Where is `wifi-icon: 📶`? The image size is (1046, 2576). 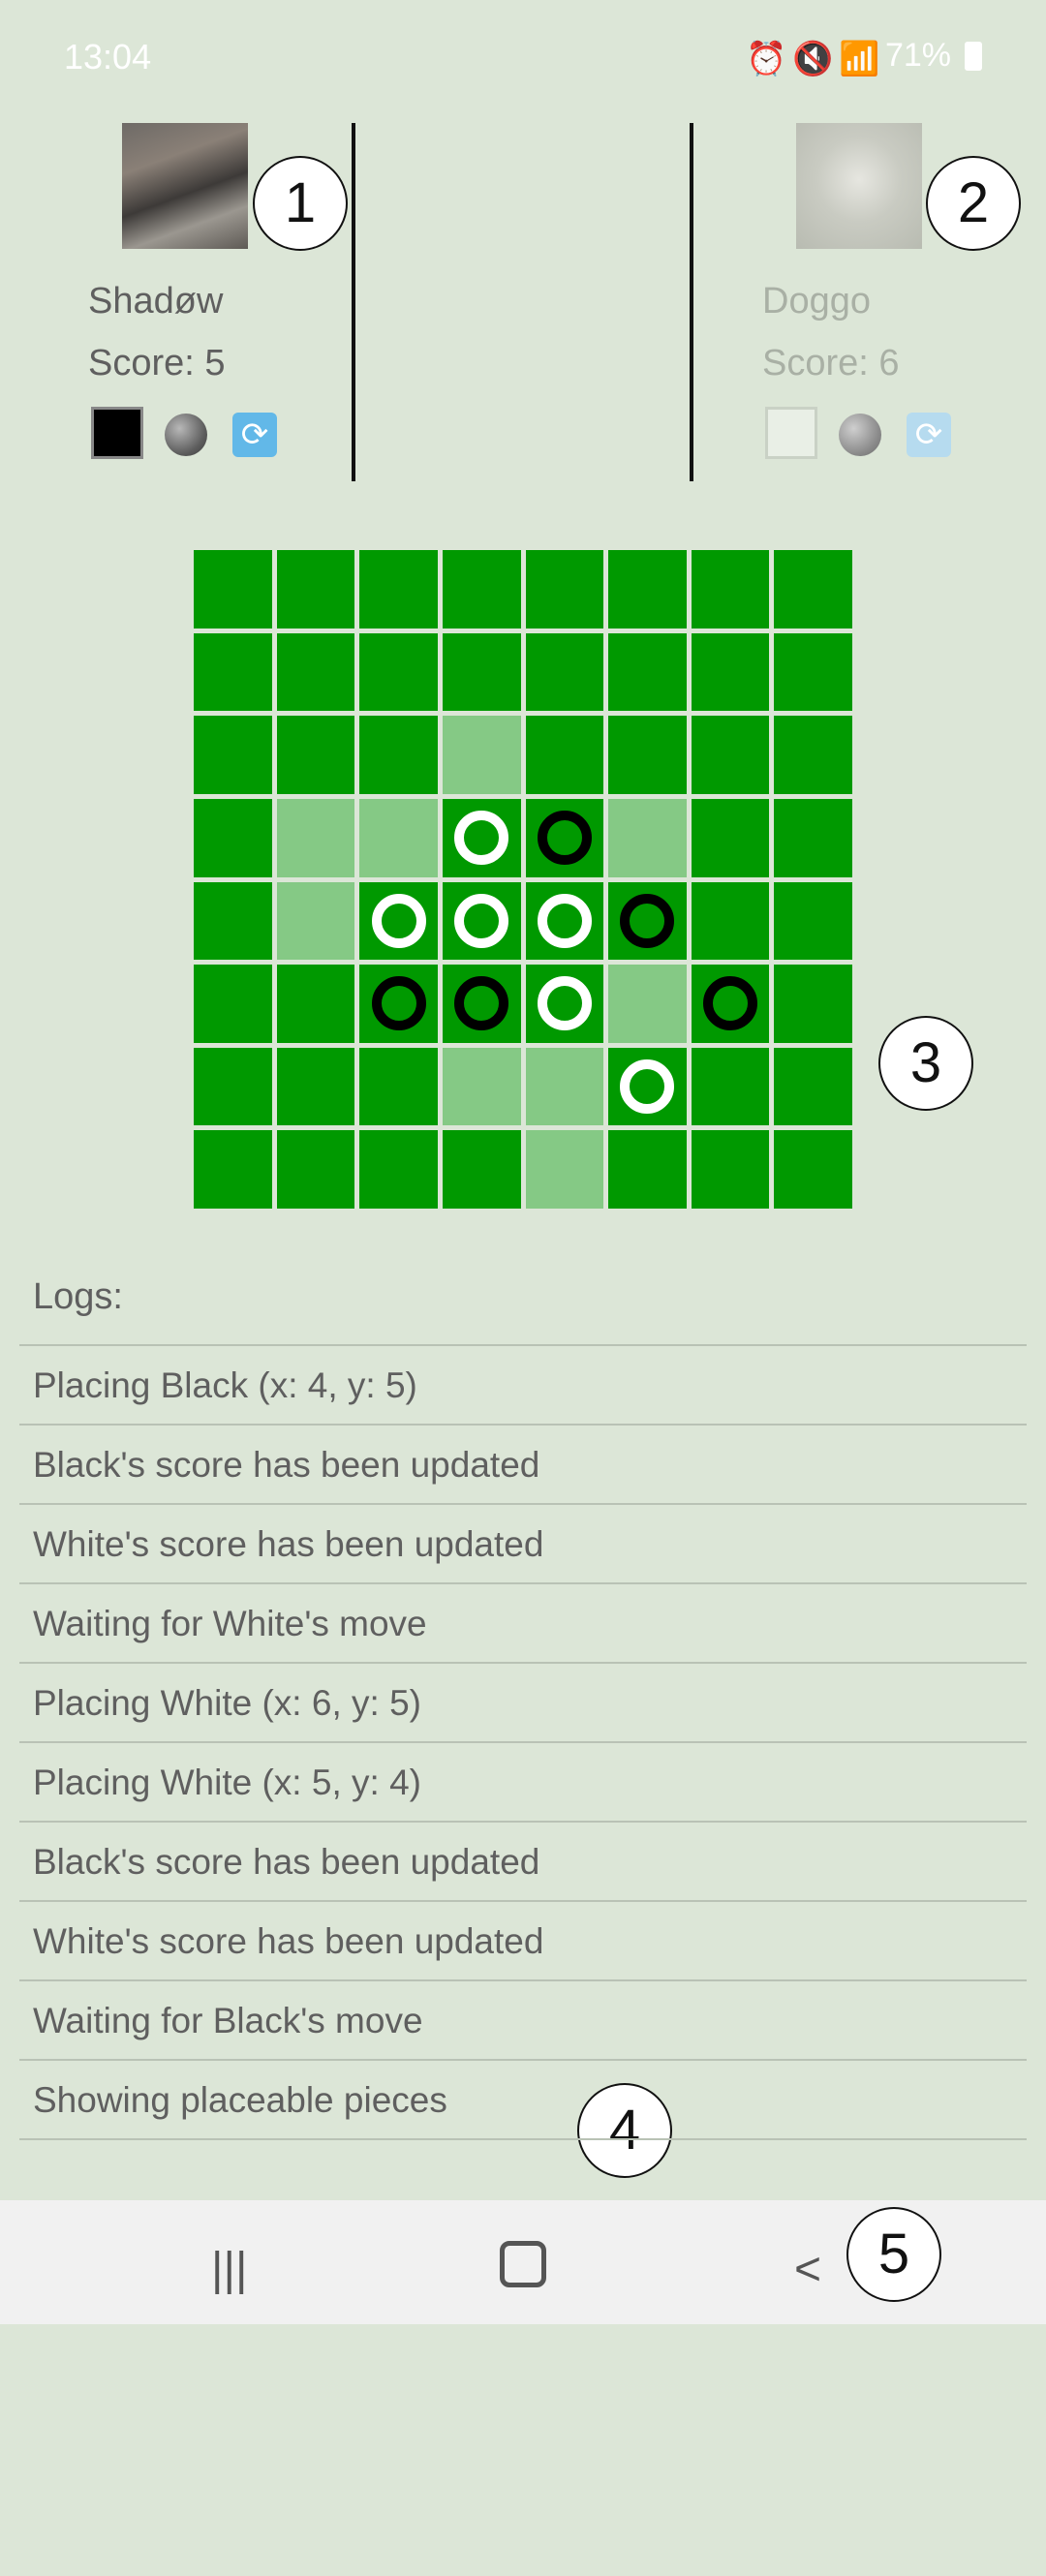
wifi-icon: 📶 is located at coordinates (859, 58).